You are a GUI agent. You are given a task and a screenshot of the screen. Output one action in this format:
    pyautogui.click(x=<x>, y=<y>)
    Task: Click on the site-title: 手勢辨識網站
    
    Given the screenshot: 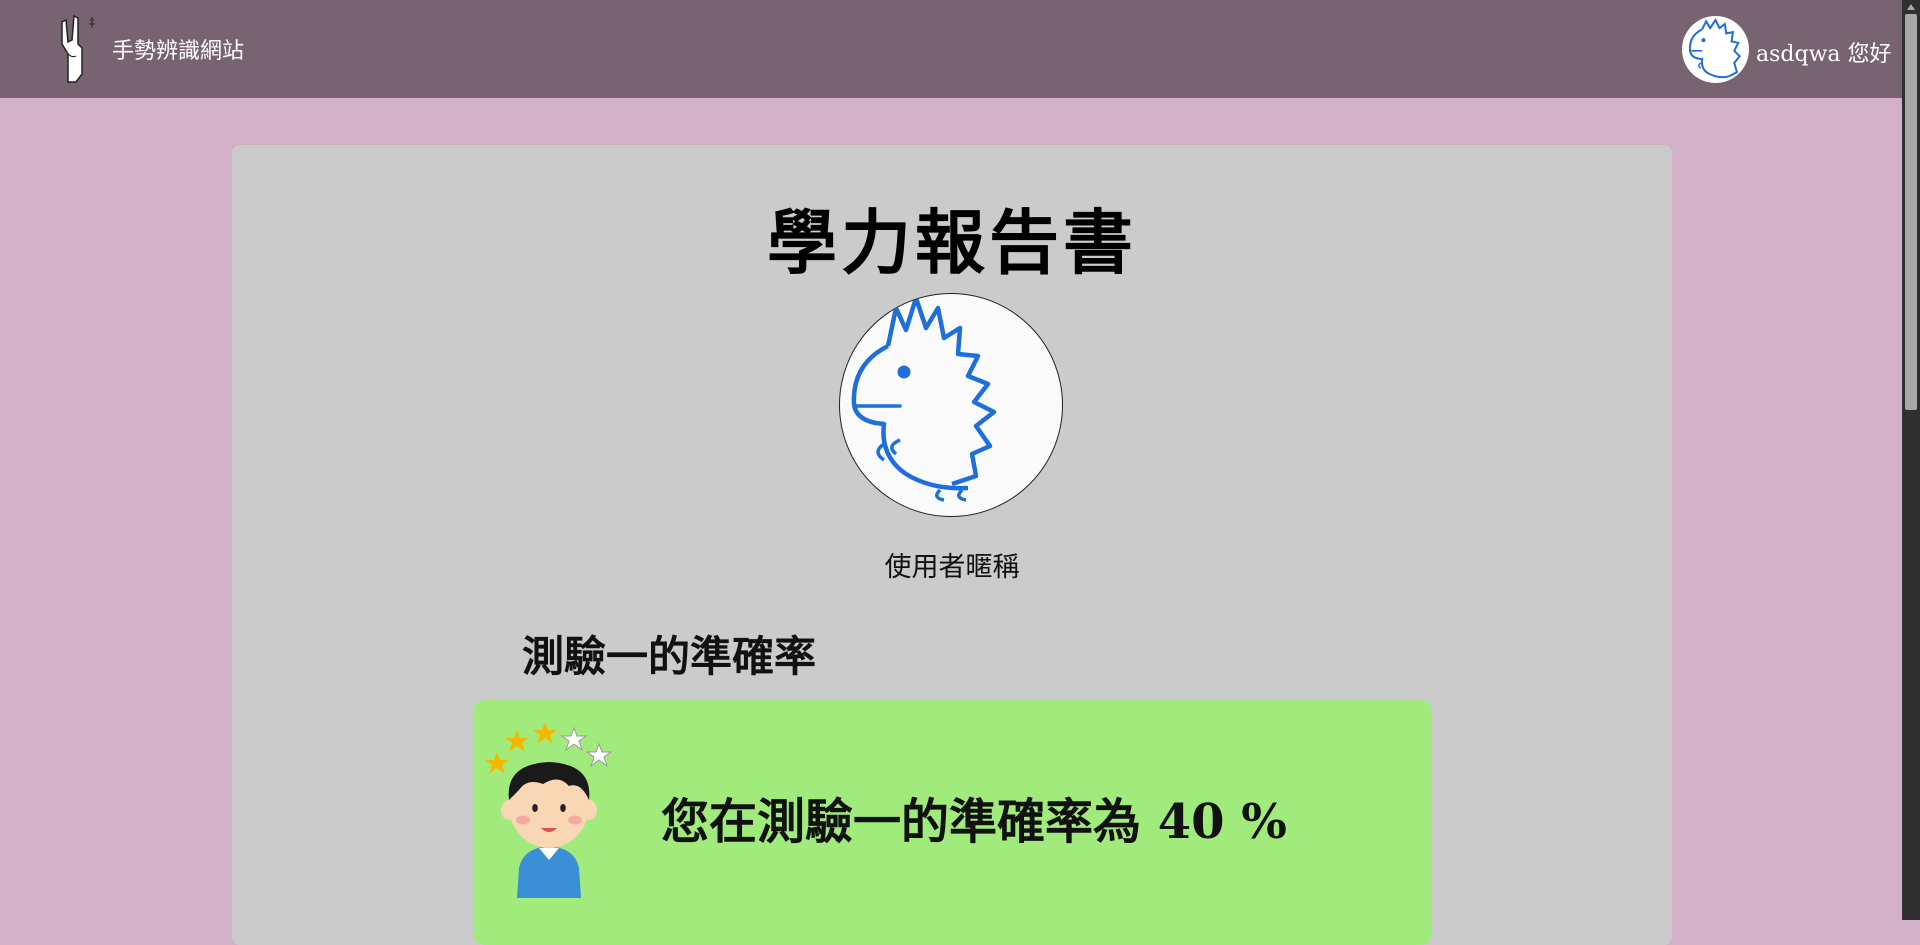 What is the action you would take?
    pyautogui.click(x=178, y=49)
    